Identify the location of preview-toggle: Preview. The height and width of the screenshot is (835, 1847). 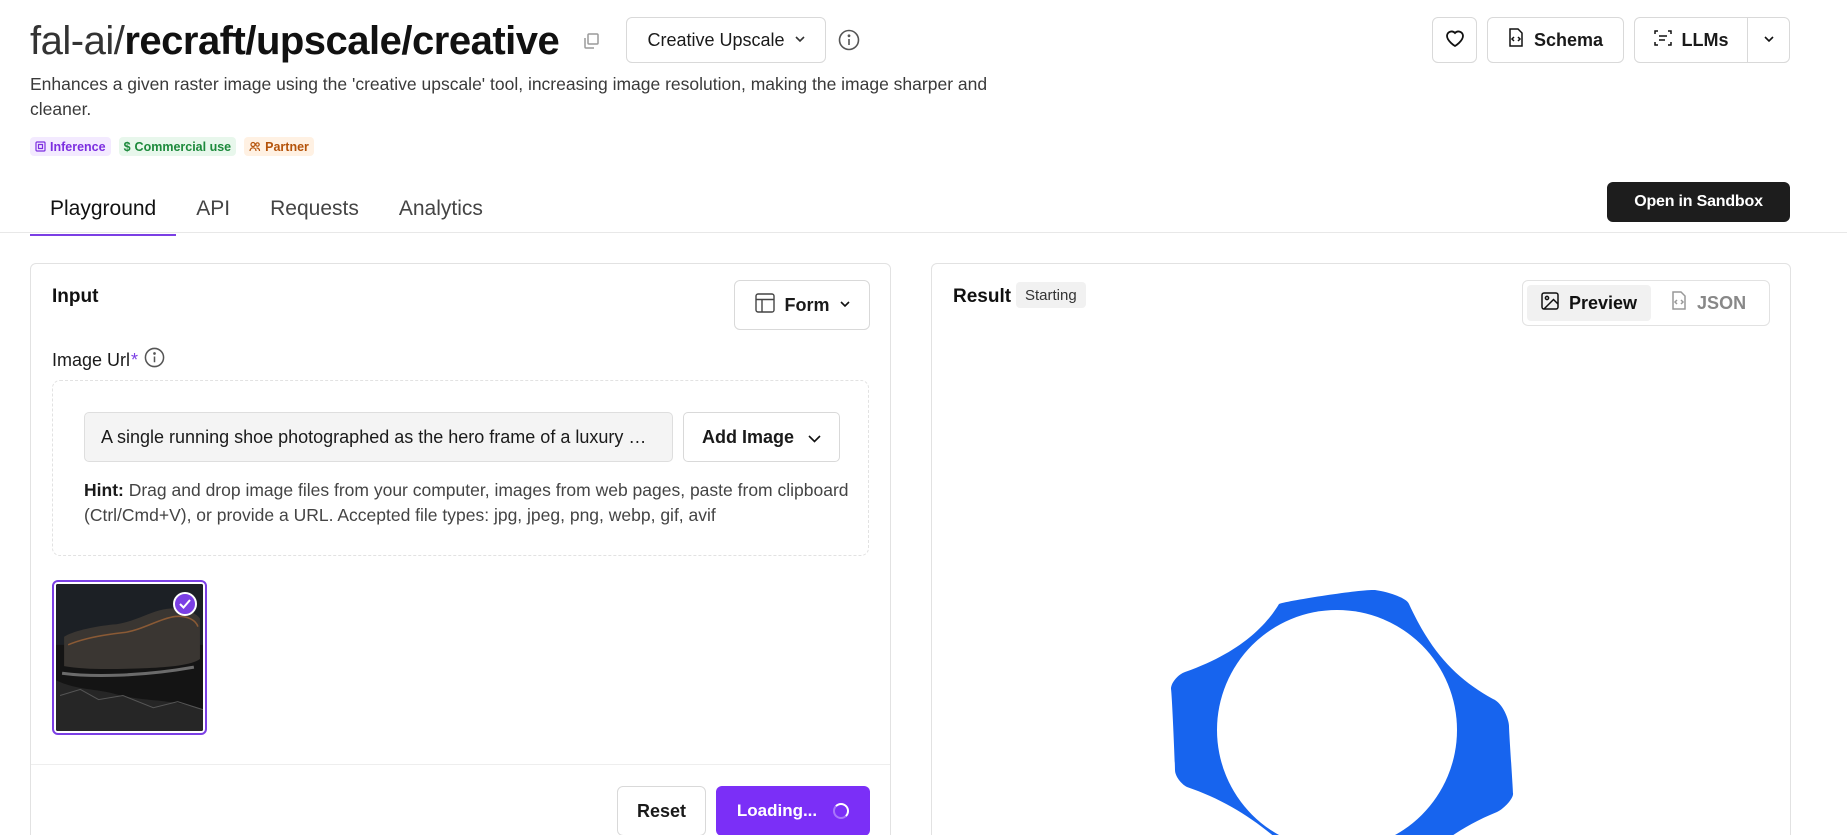
(1589, 303).